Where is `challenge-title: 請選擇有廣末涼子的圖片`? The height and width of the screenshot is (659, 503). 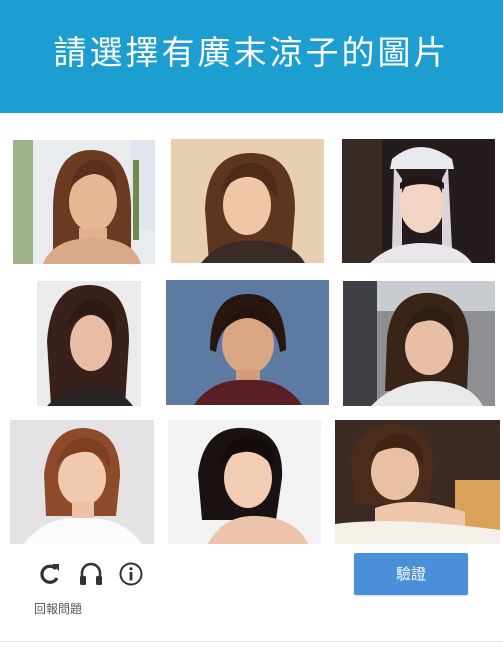
challenge-title: 請選擇有廣末涼子的圖片 is located at coordinates (251, 52).